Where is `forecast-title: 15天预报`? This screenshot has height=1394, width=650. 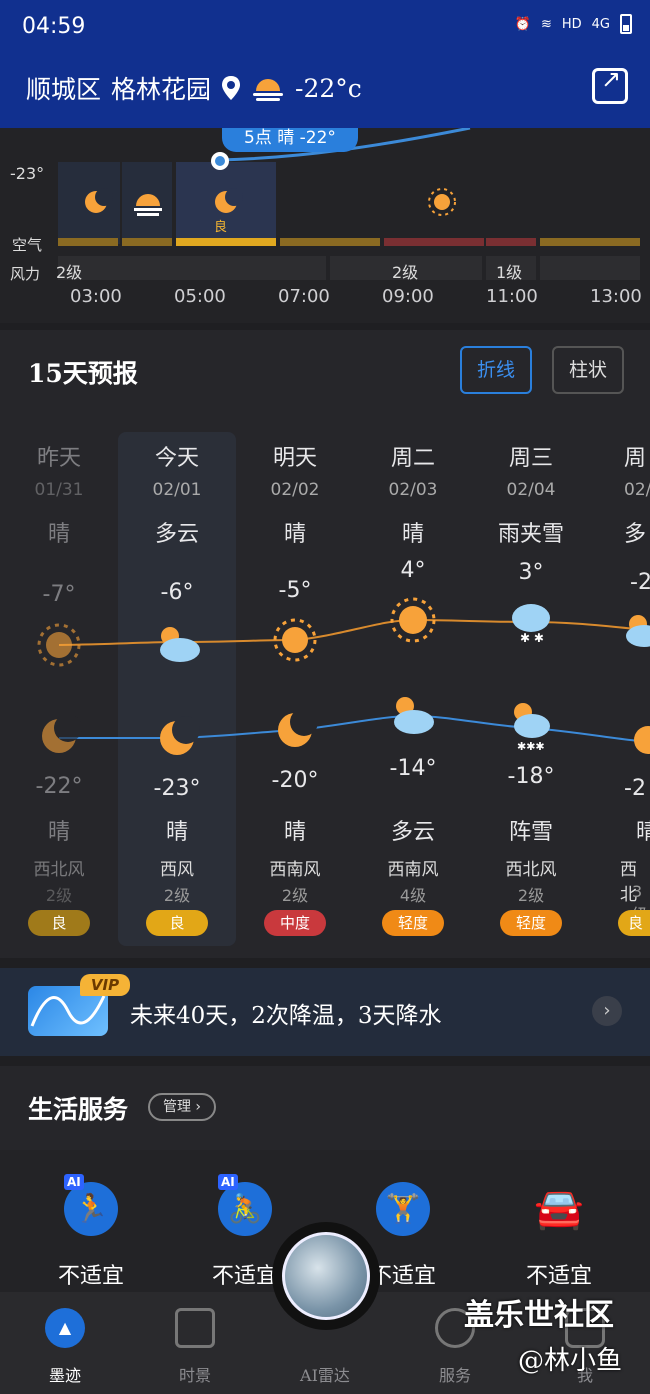
forecast-title: 15天预报 is located at coordinates (83, 373).